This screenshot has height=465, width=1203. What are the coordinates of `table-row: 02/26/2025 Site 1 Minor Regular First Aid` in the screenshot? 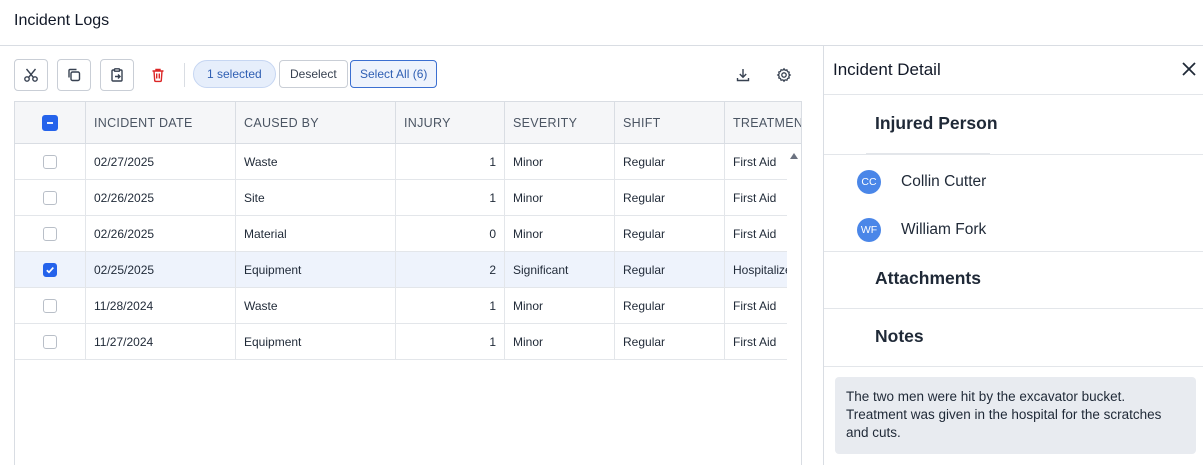 It's located at (401, 198).